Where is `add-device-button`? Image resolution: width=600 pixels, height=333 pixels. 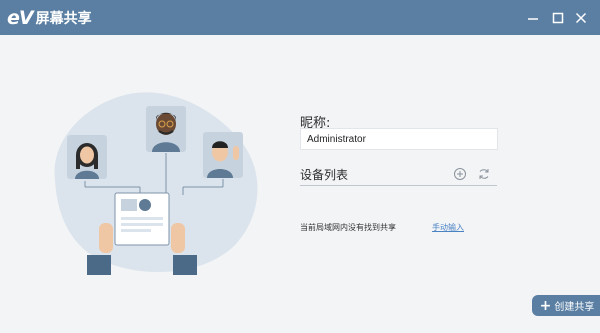 add-device-button is located at coordinates (460, 173).